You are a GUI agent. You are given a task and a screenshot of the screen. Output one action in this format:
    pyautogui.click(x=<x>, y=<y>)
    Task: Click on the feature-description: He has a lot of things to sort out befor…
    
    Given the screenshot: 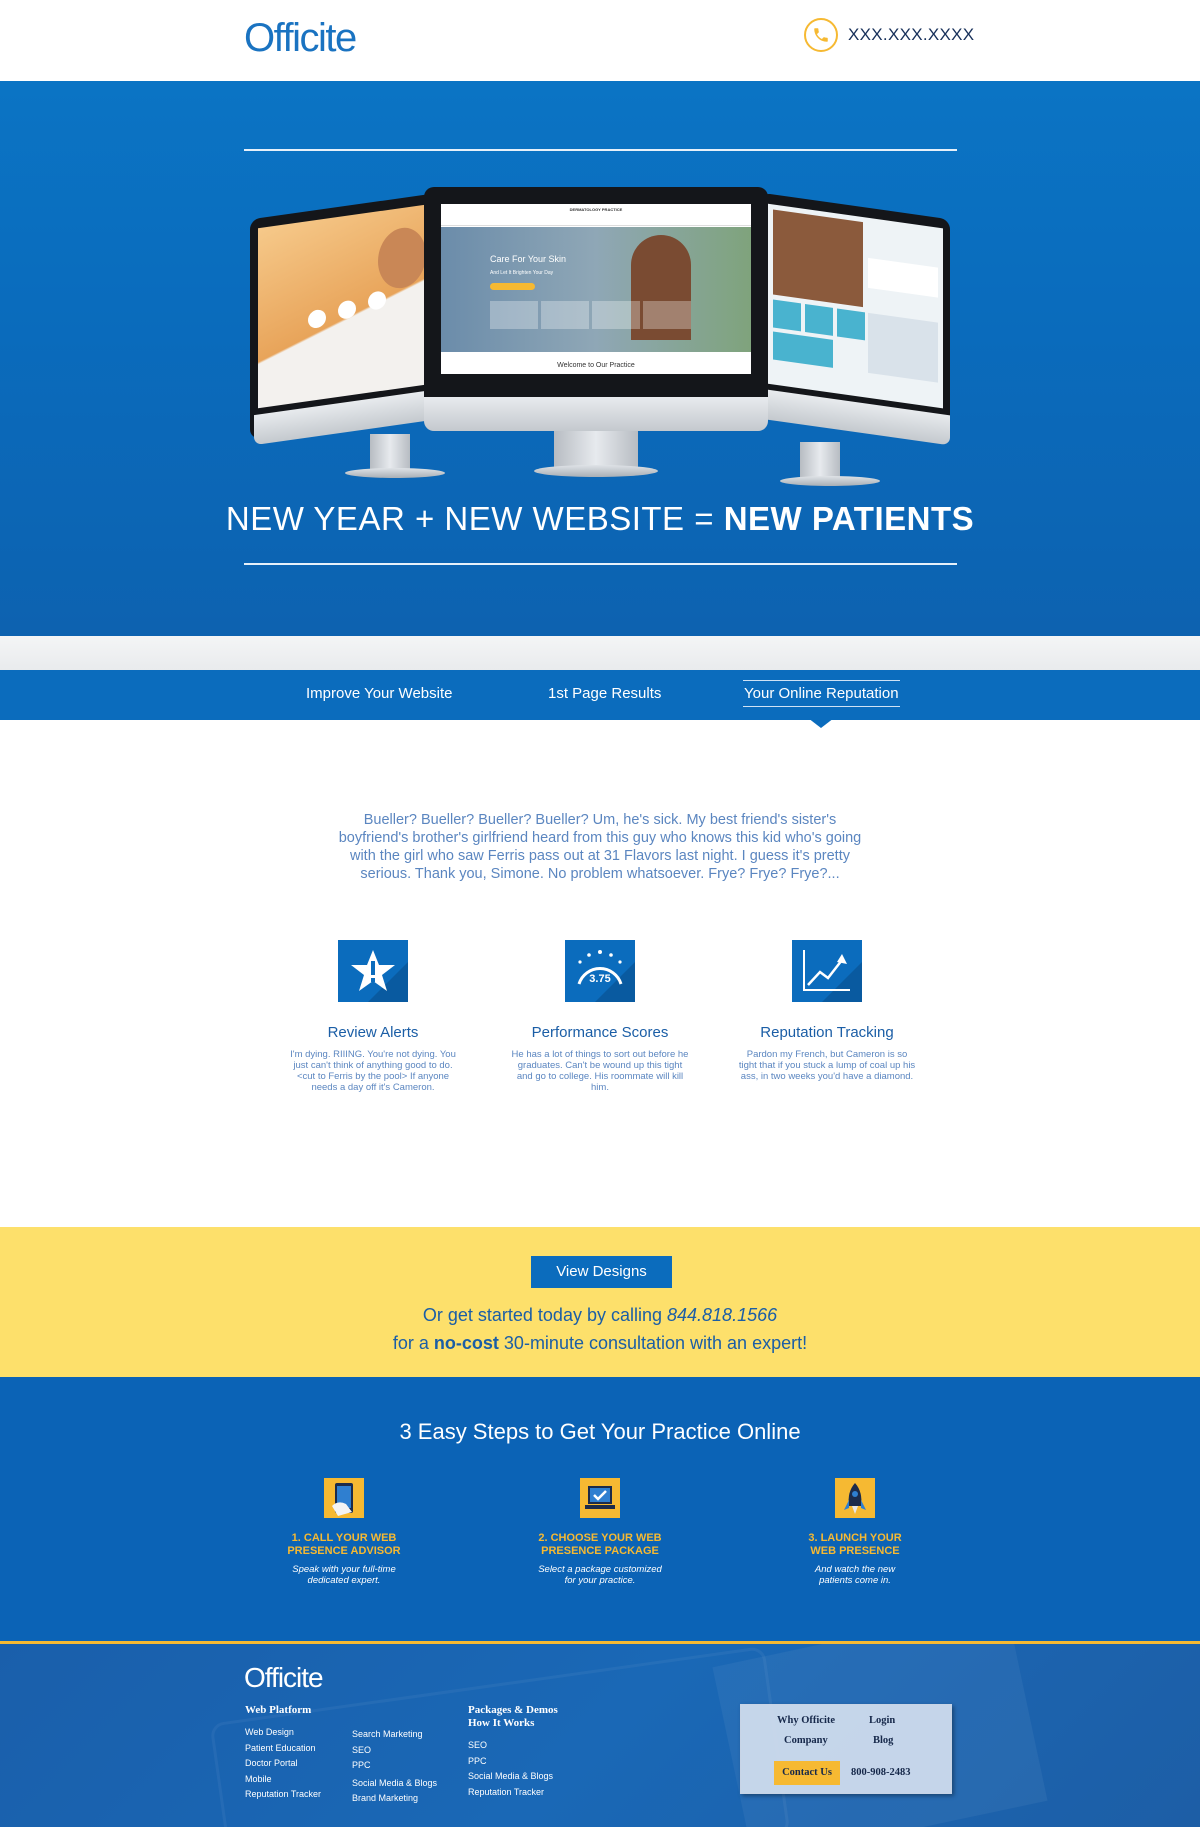 What is the action you would take?
    pyautogui.click(x=600, y=1071)
    